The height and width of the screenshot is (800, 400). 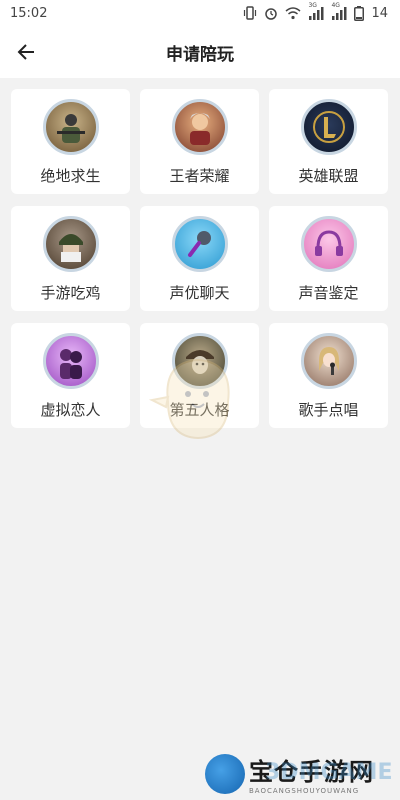 What do you see at coordinates (70, 361) in the screenshot?
I see `couple-icon` at bounding box center [70, 361].